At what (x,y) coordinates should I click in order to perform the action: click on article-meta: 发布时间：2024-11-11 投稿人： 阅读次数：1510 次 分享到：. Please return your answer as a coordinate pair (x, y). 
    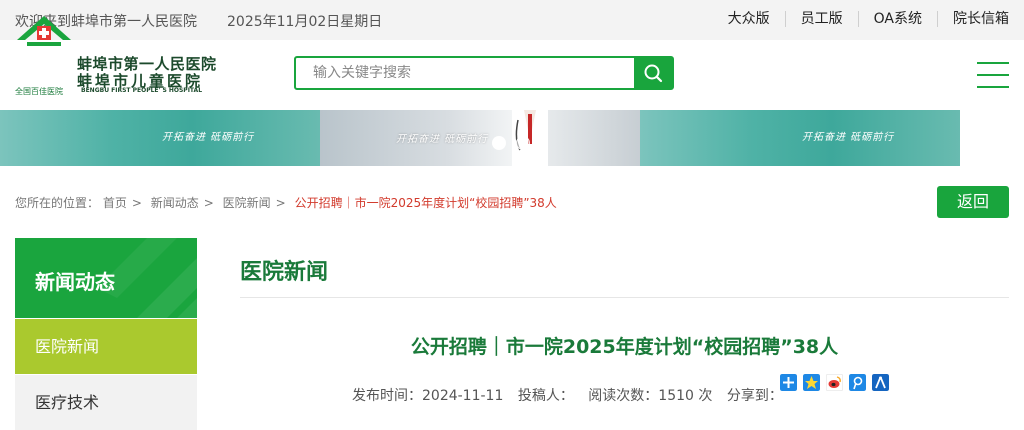
    Looking at the image, I should click on (572, 395).